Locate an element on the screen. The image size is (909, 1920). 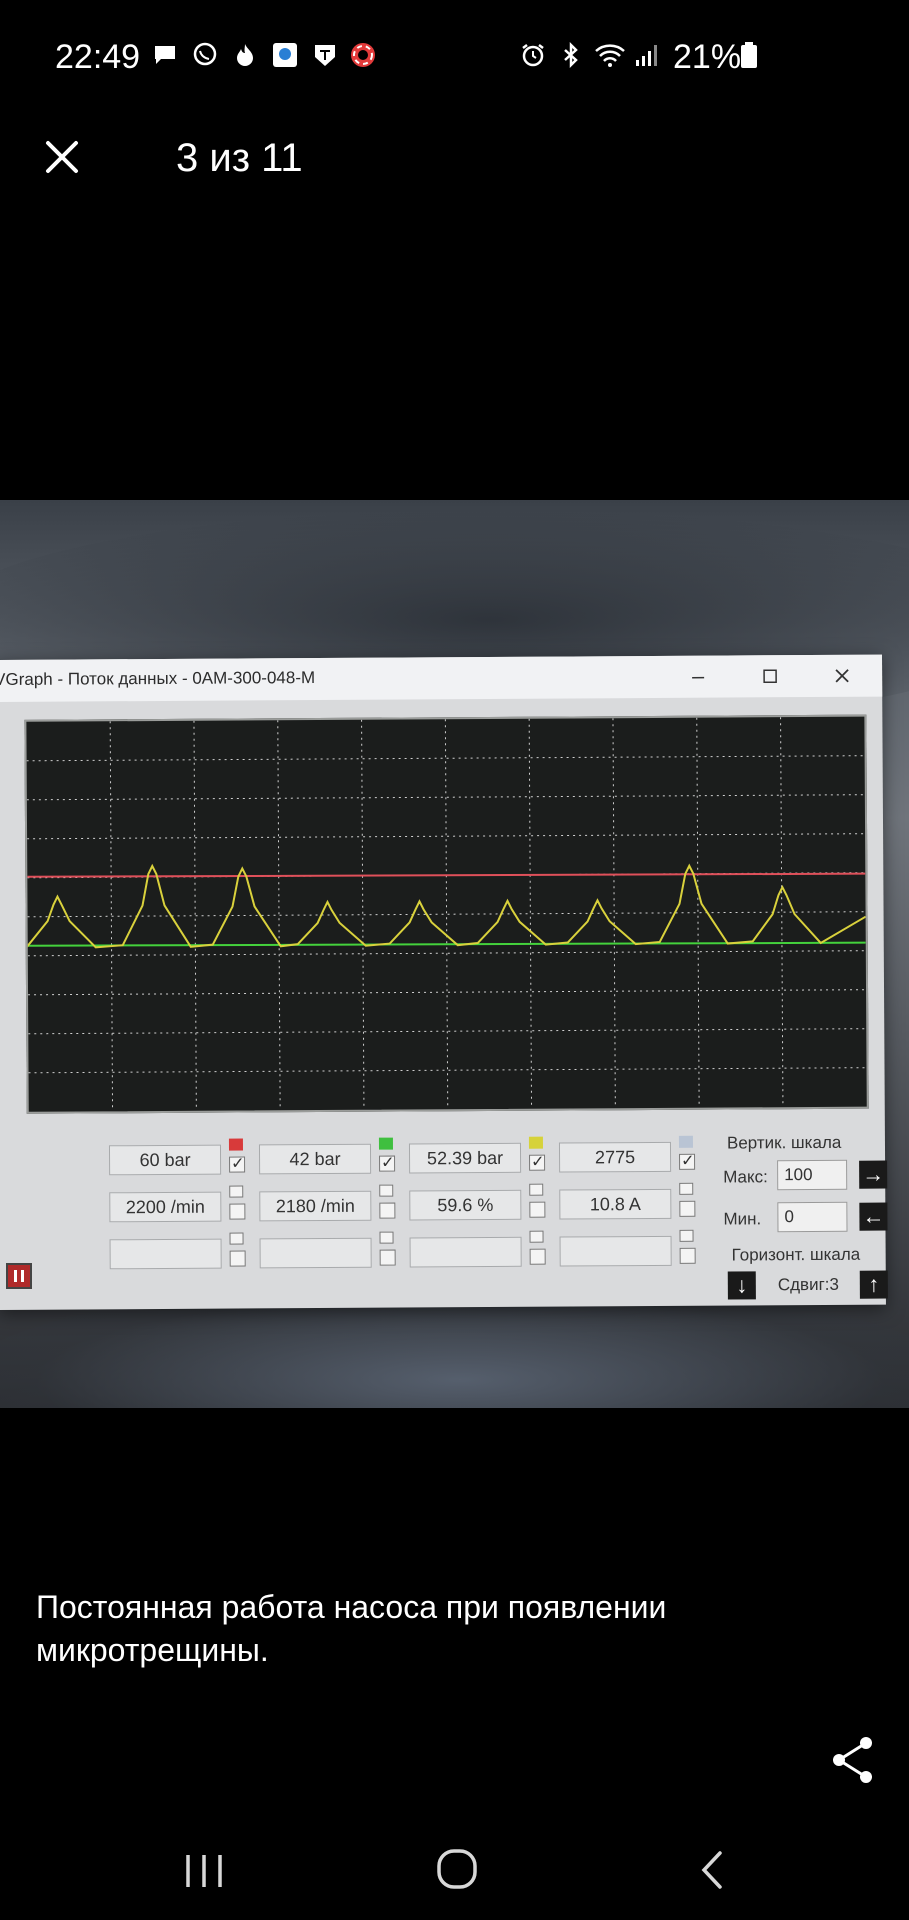
bluetooth-icon is located at coordinates (571, 55).